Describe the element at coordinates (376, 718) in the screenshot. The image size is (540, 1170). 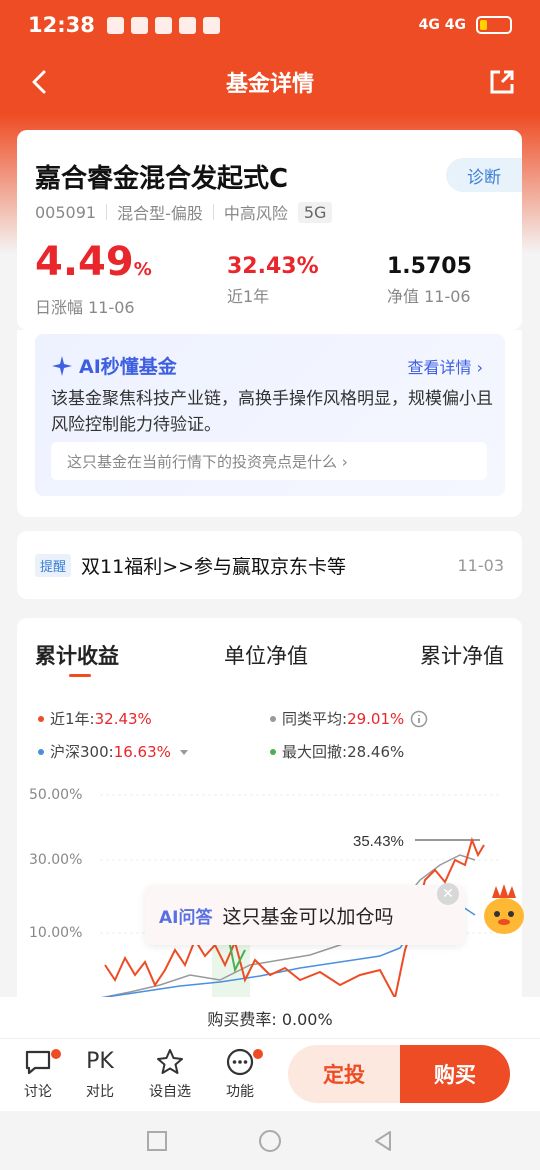
I see `legend-peer-value: 29.01%` at that location.